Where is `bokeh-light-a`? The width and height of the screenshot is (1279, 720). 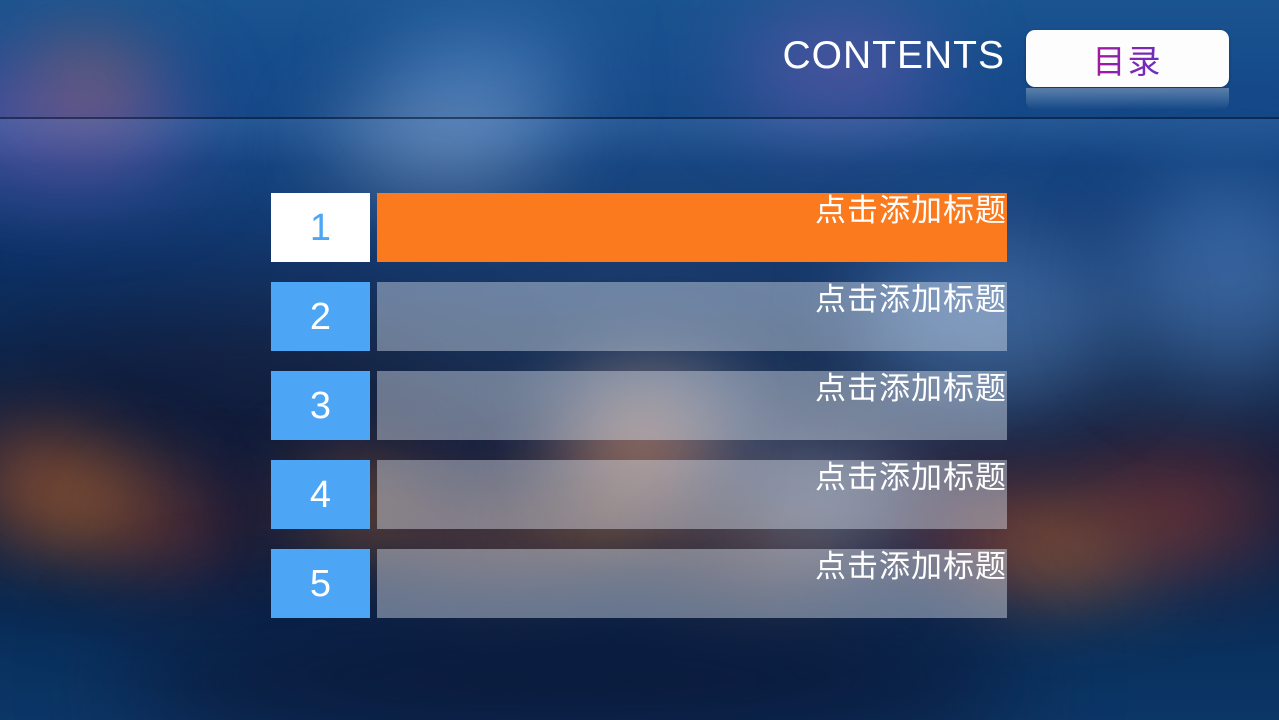 bokeh-light-a is located at coordinates (93, 503).